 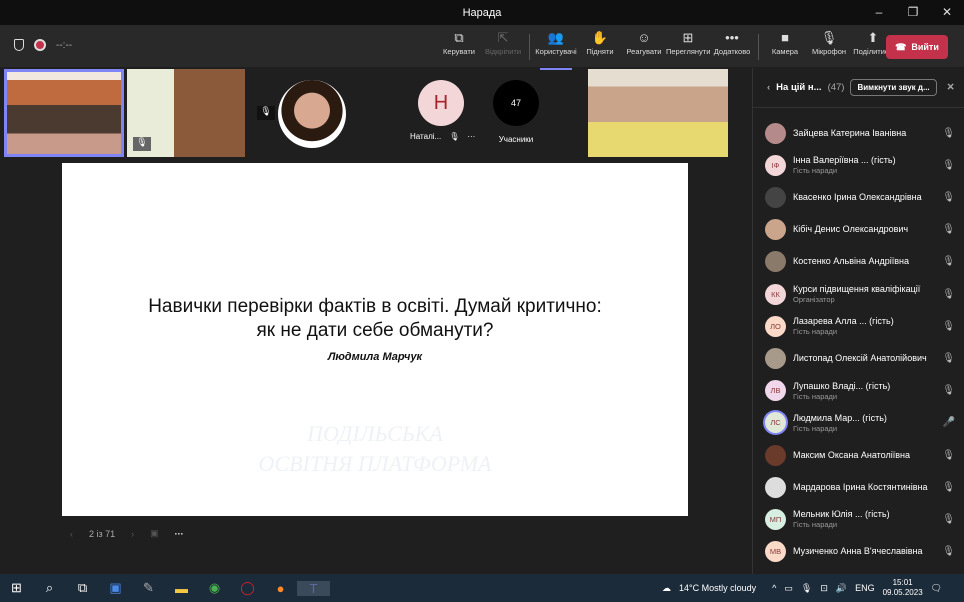 I want to click on participant-row: Листопад Олексій Анатолійович 🎙, so click(x=860, y=358).